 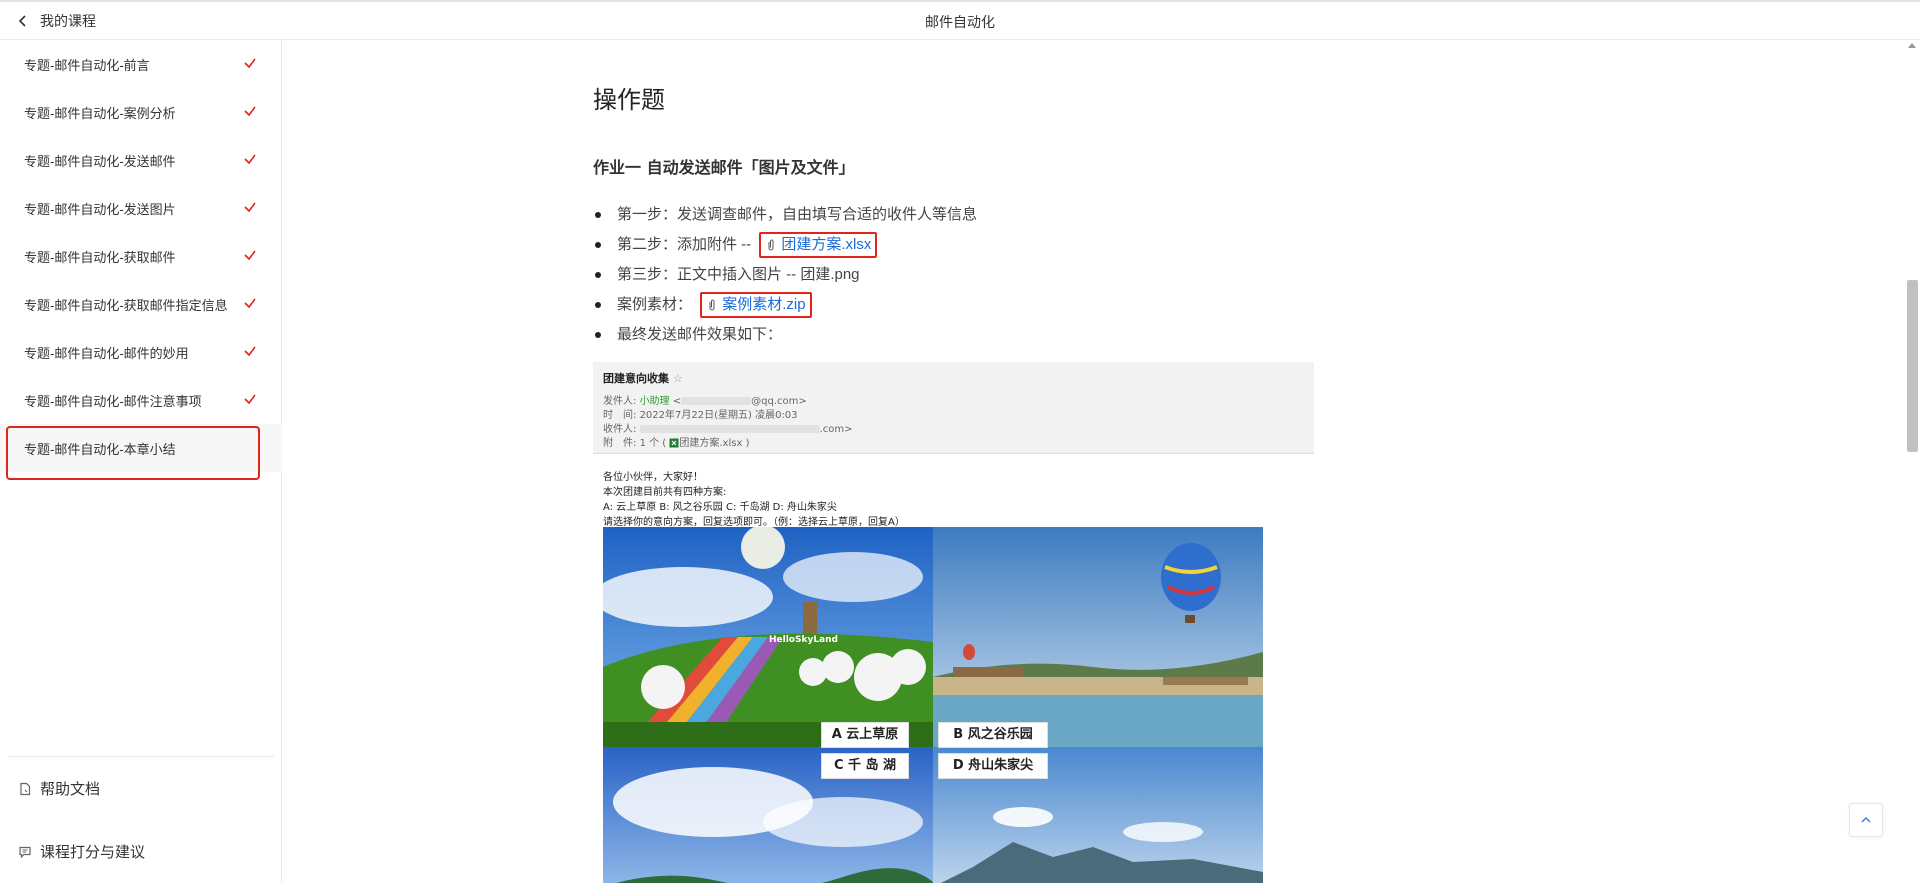 What do you see at coordinates (1912, 465) in the screenshot?
I see `scrollbar-track` at bounding box center [1912, 465].